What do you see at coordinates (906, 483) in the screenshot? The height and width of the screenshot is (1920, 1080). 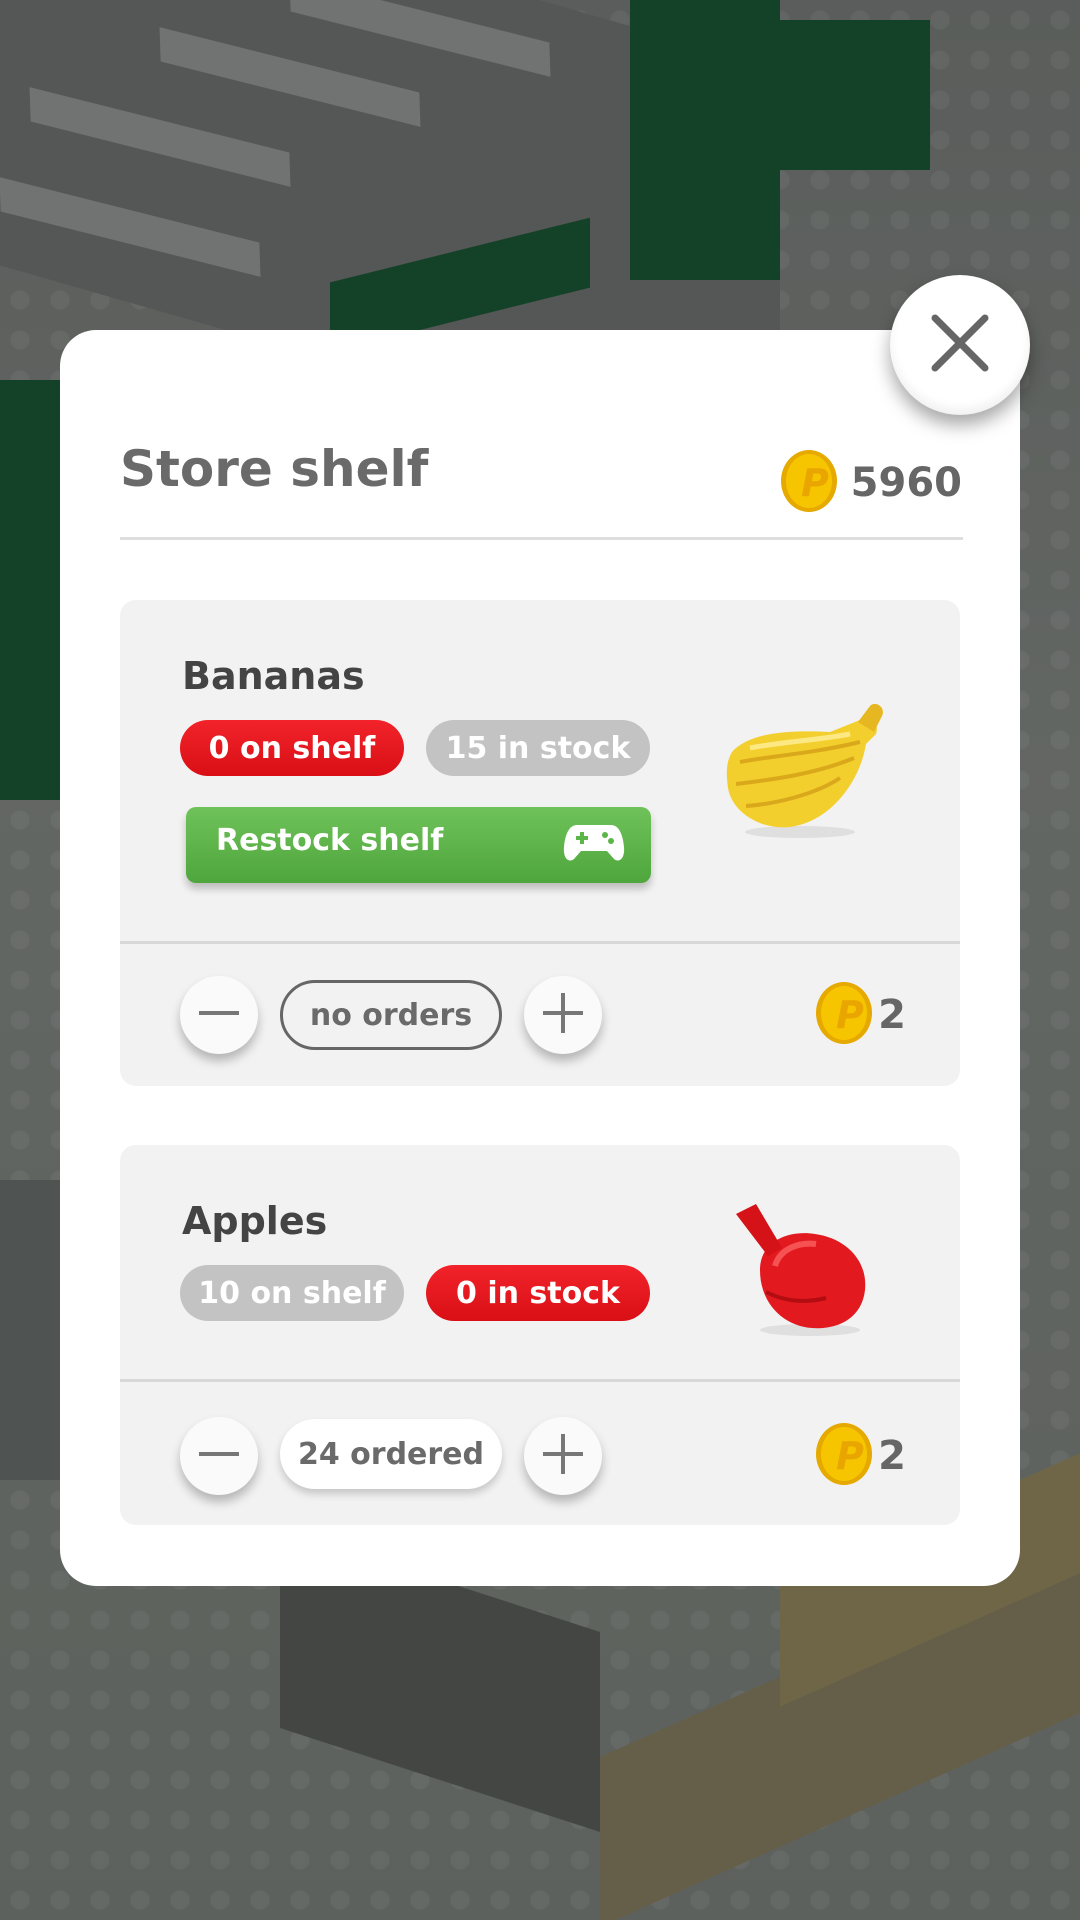 I see `coin-balance-value: 5960` at bounding box center [906, 483].